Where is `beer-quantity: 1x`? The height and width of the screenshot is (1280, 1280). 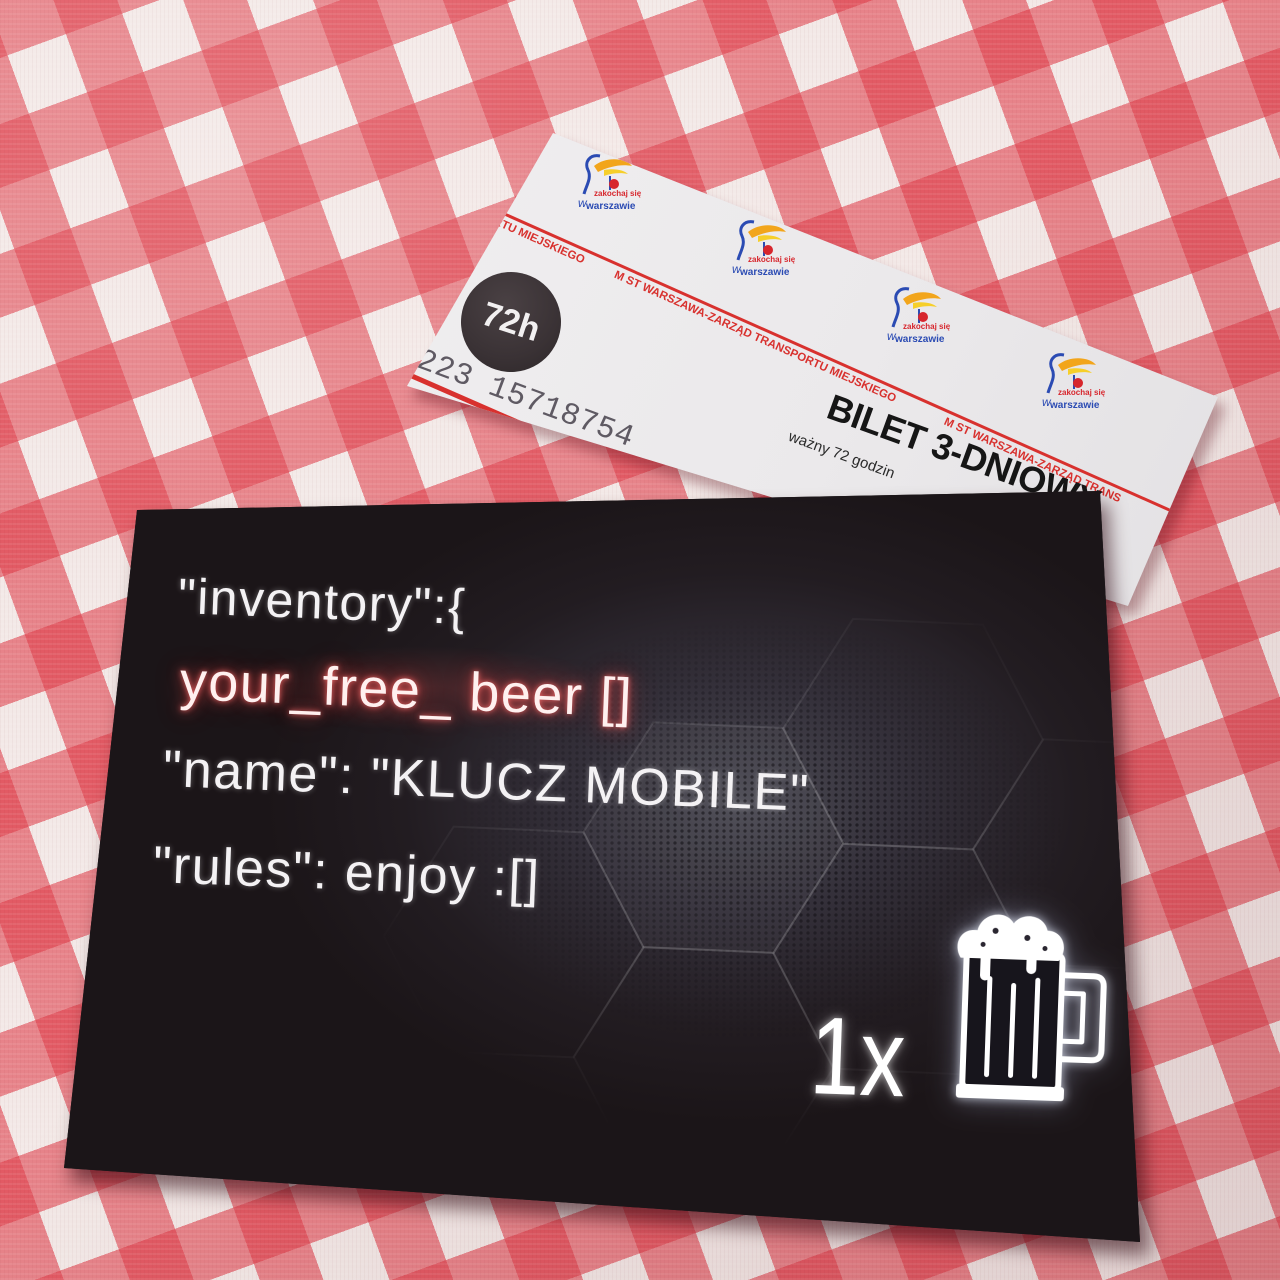 beer-quantity: 1x is located at coordinates (857, 1057).